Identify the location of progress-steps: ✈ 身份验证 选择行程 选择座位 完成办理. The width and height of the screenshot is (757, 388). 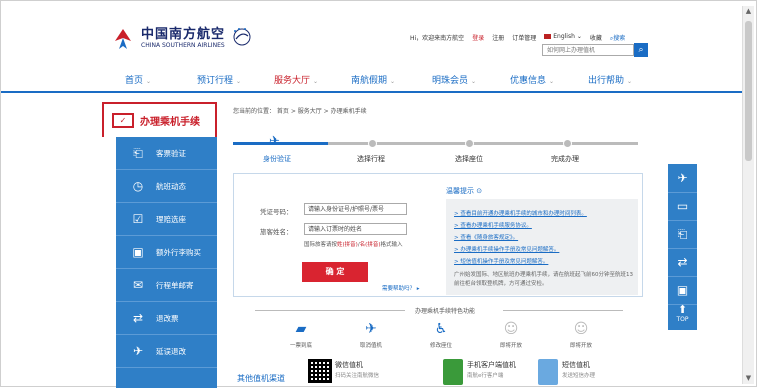
(438, 150).